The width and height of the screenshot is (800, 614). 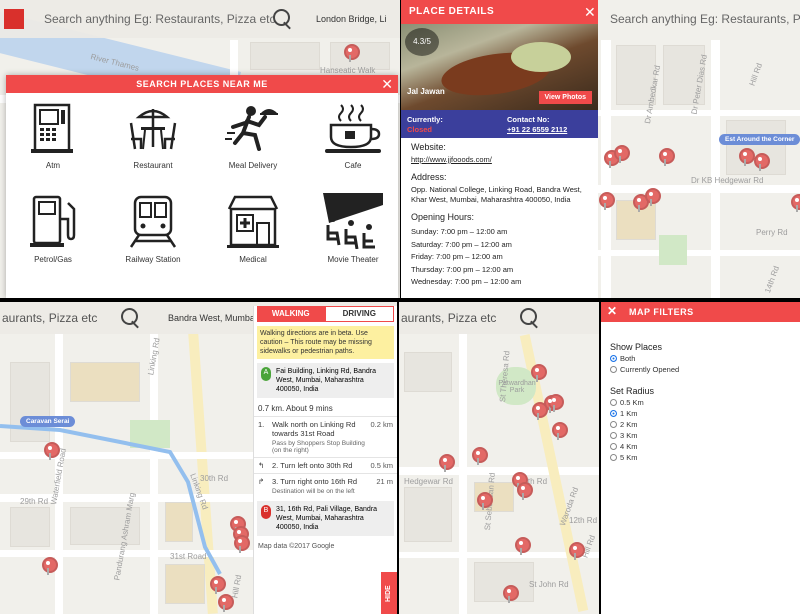 I want to click on category-atm: Atm, so click(x=53, y=136).